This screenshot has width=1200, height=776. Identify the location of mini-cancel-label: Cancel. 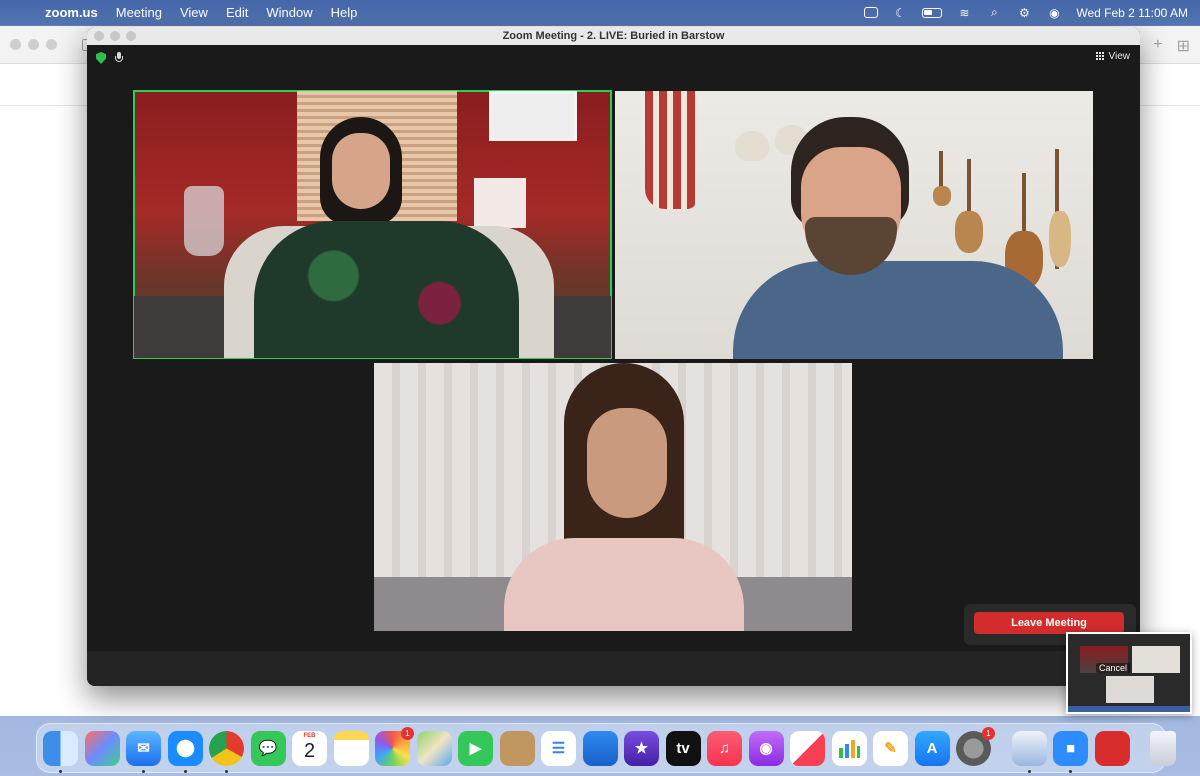
(1113, 668).